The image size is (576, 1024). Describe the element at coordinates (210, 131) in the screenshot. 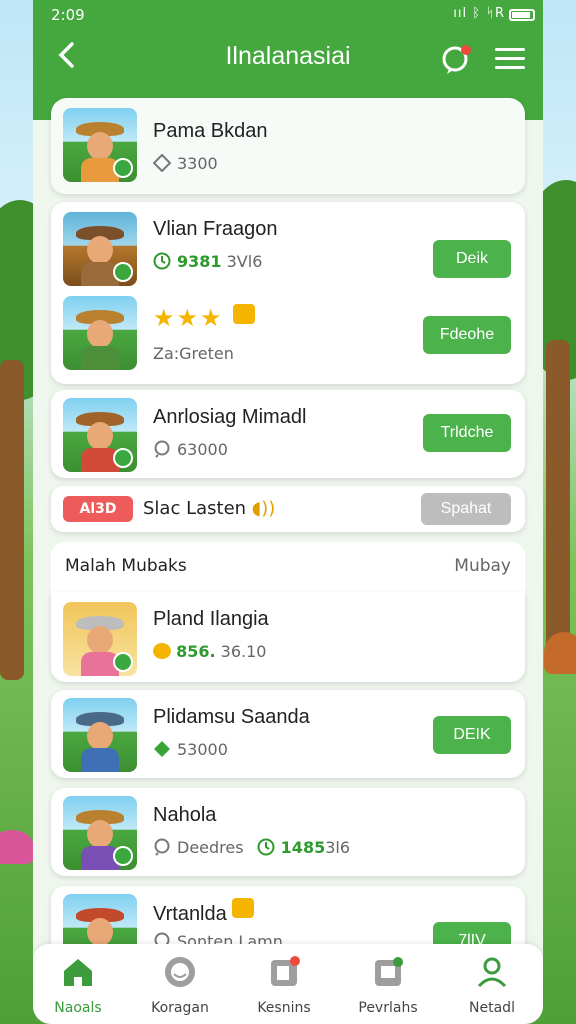

I see `player-name: Pama Bkdan` at that location.